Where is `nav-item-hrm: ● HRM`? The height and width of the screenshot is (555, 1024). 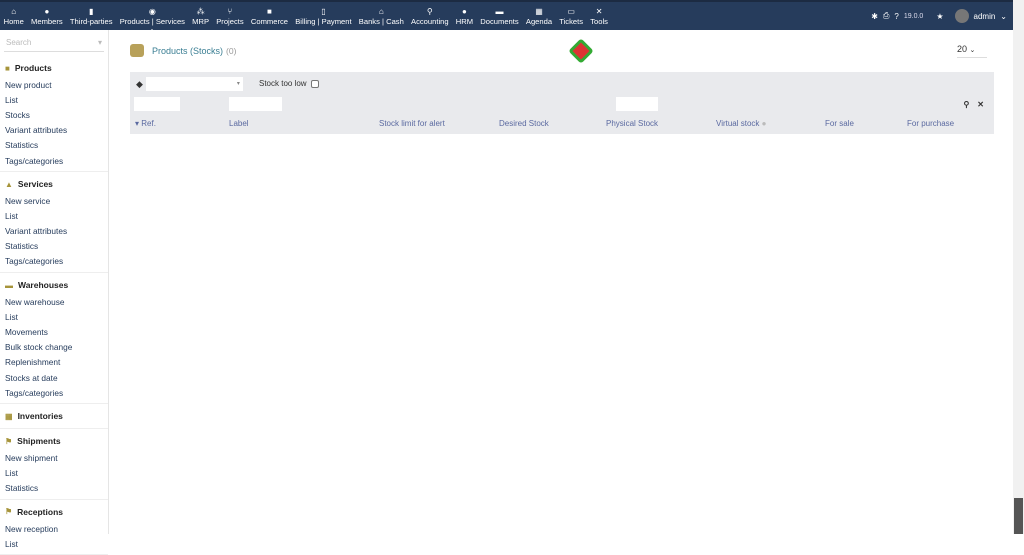
nav-item-hrm: ● HRM is located at coordinates (464, 16).